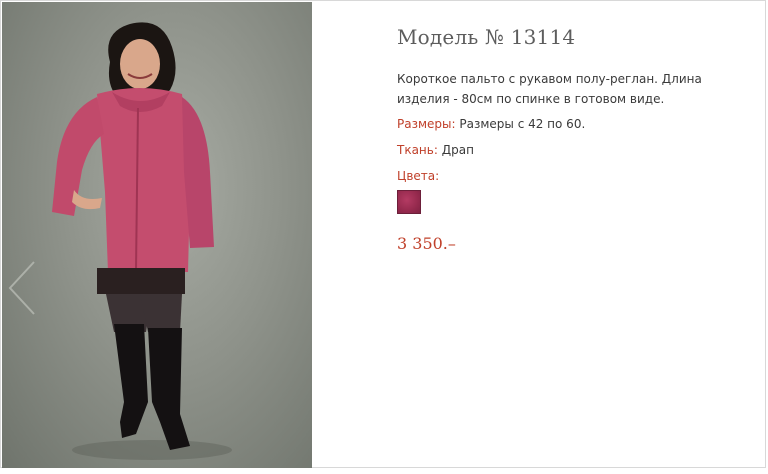 This screenshot has height=474, width=768. What do you see at coordinates (577, 150) in the screenshot?
I see `fabric-row: Ткань: Драп` at bounding box center [577, 150].